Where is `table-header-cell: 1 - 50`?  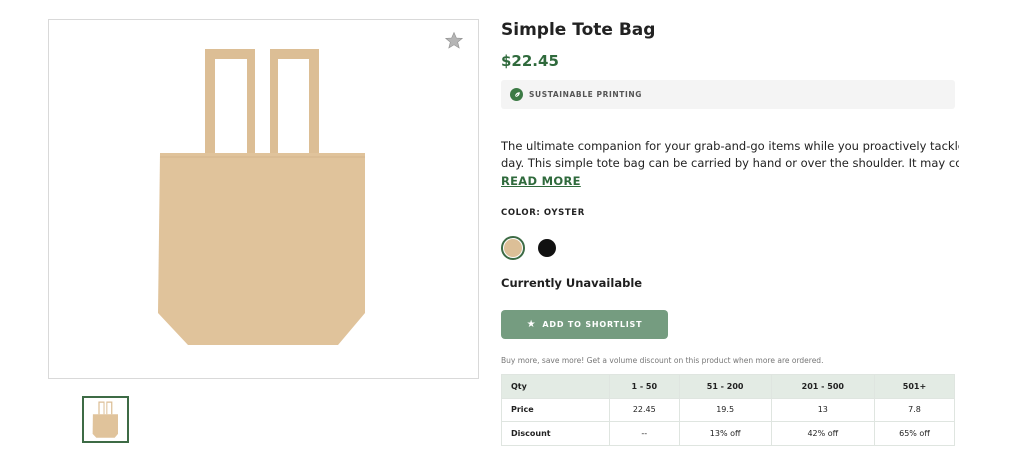
table-header-cell: 1 - 50 is located at coordinates (644, 386).